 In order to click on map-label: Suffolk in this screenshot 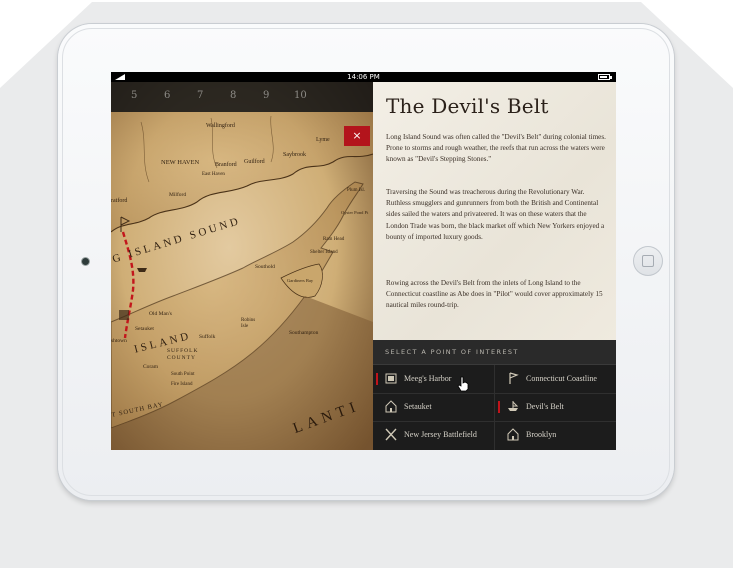, I will do `click(207, 337)`.